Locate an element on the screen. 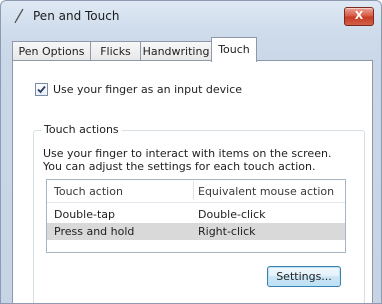 This screenshot has height=304, width=382. tab-pen-options: Pen Options is located at coordinates (51, 50).